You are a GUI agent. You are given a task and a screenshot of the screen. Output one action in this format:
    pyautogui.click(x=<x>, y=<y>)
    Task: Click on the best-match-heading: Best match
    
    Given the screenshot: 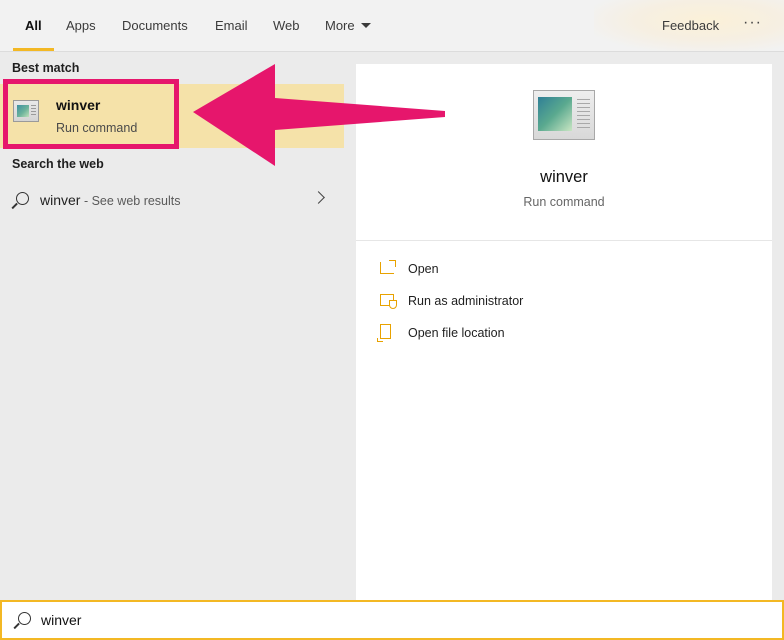 What is the action you would take?
    pyautogui.click(x=46, y=68)
    